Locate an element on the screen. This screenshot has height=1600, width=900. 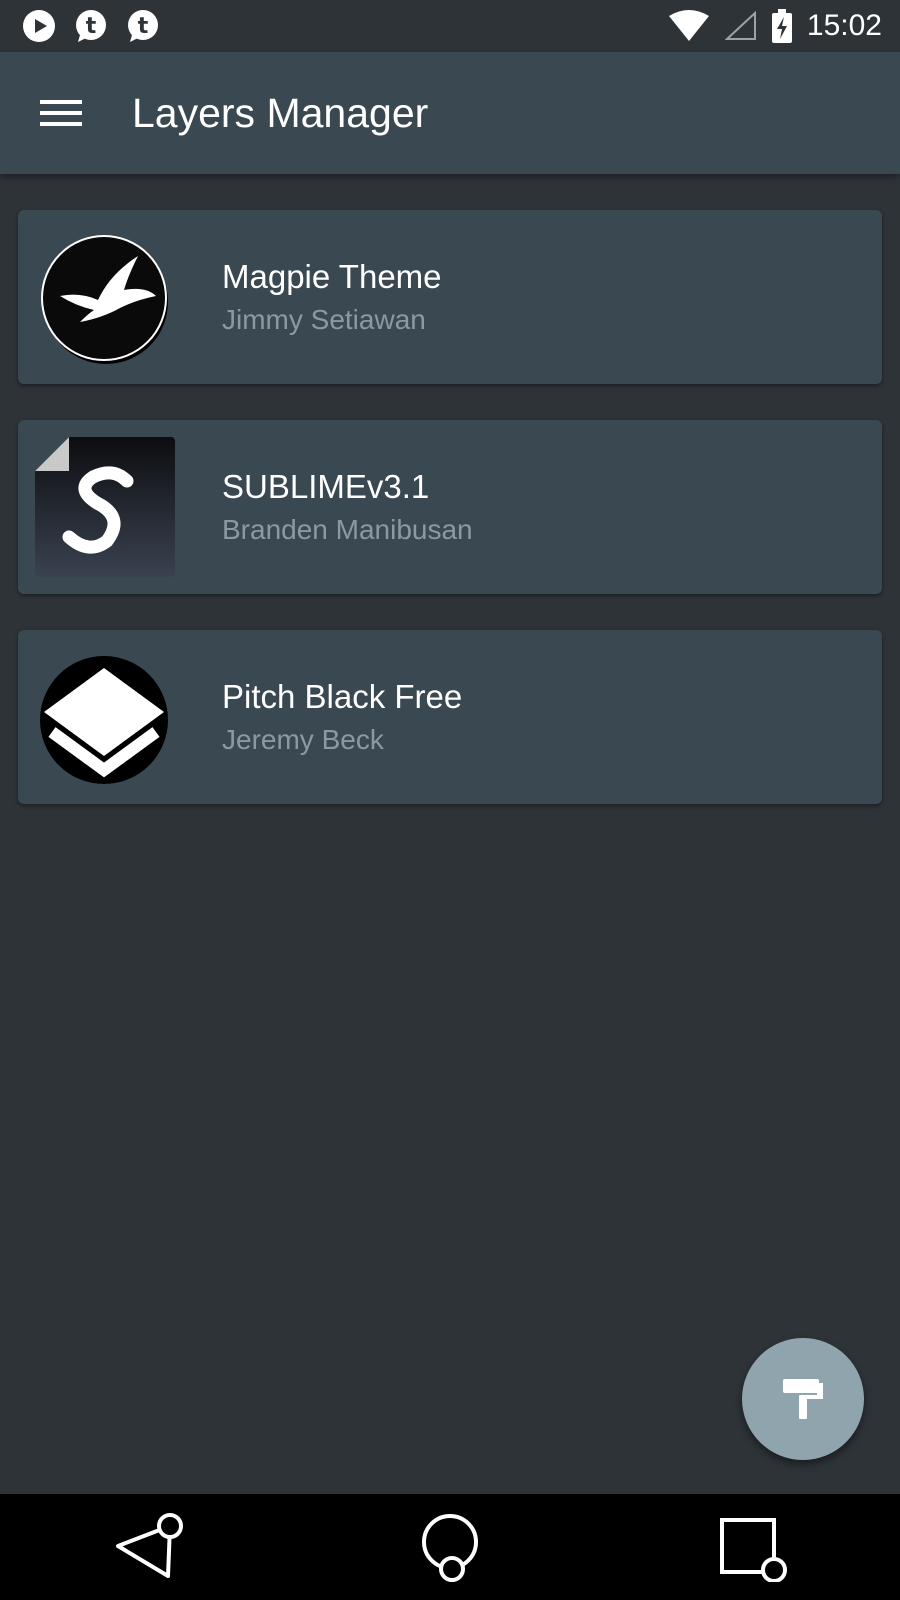
theme-title: Pitch Black Free is located at coordinates (342, 696).